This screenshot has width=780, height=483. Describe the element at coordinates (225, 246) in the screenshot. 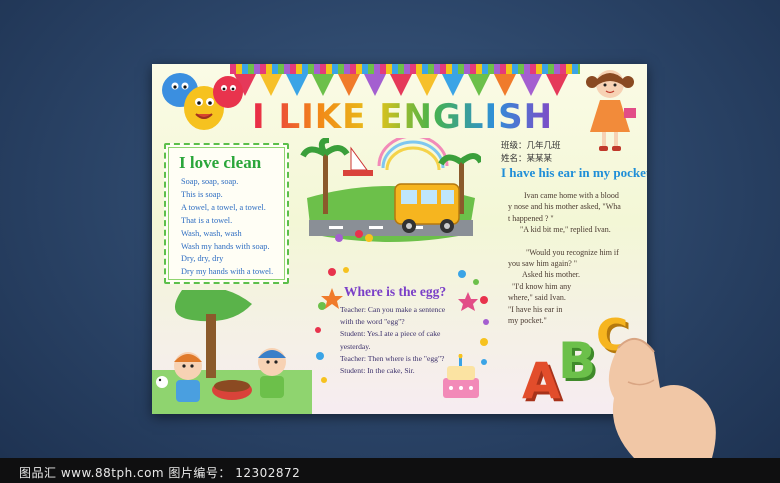

I see `poem-line: Wash my hands with soap.` at that location.